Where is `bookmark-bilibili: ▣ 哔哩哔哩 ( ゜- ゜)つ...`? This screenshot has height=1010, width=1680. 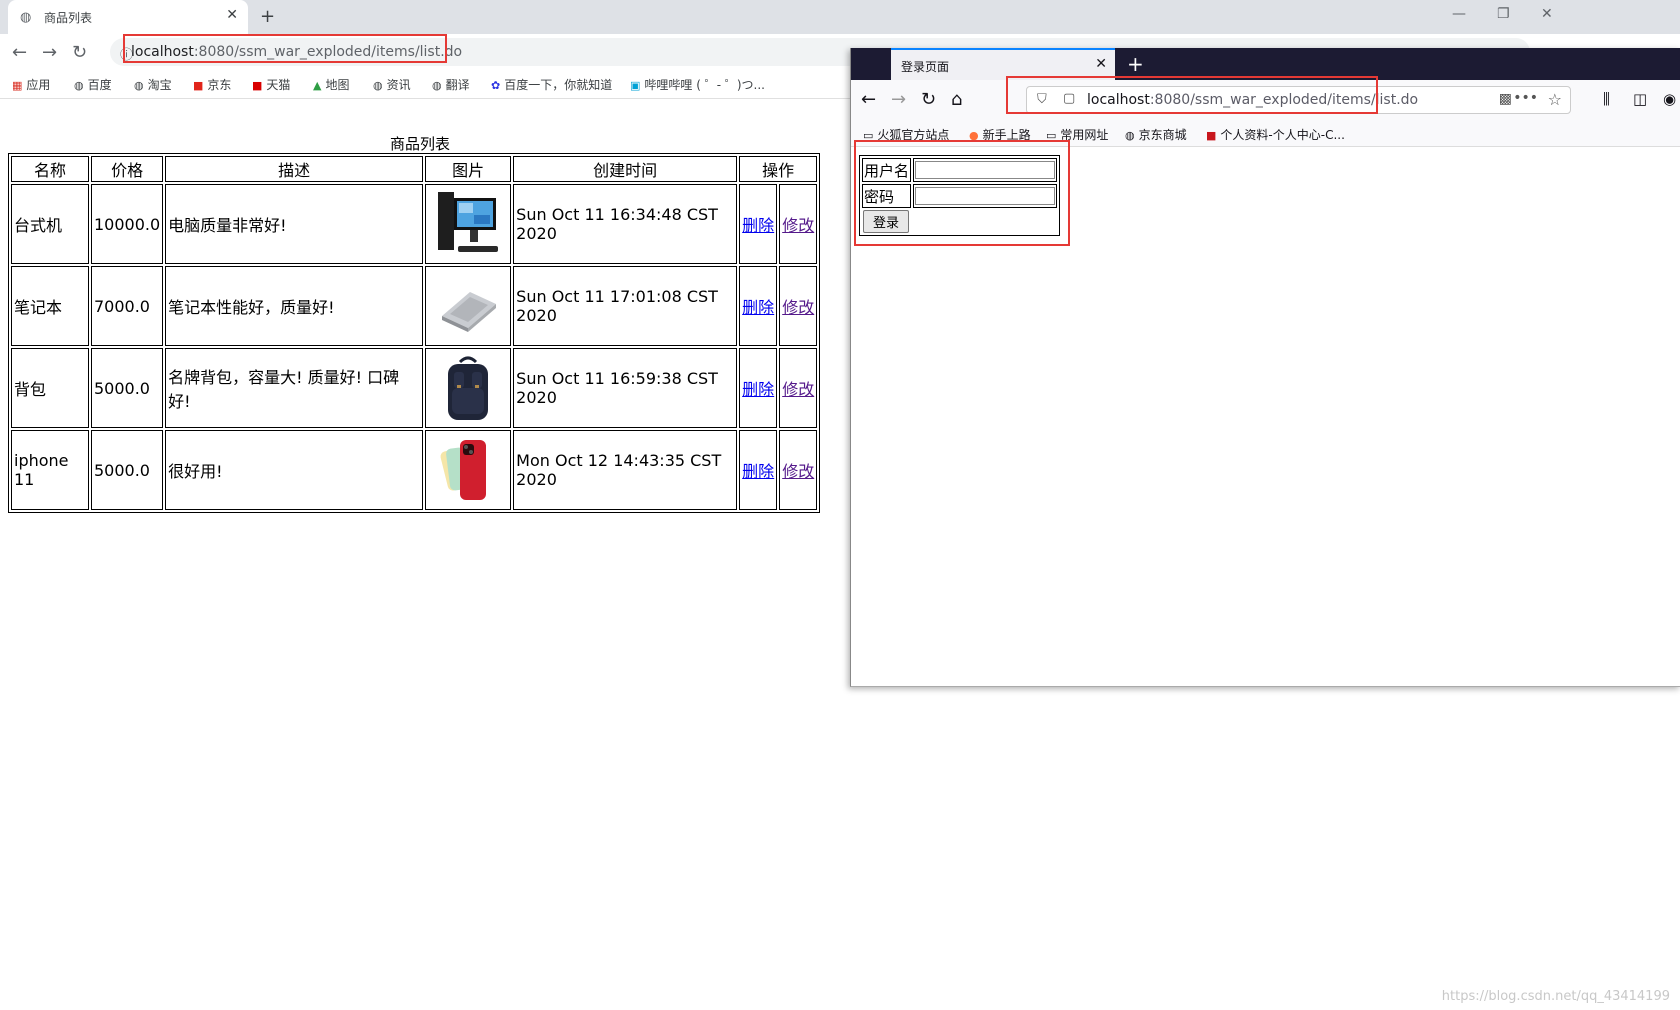
bookmark-bilibili: ▣ 哔哩哔哩 ( ゜- ゜)つ... is located at coordinates (697, 84).